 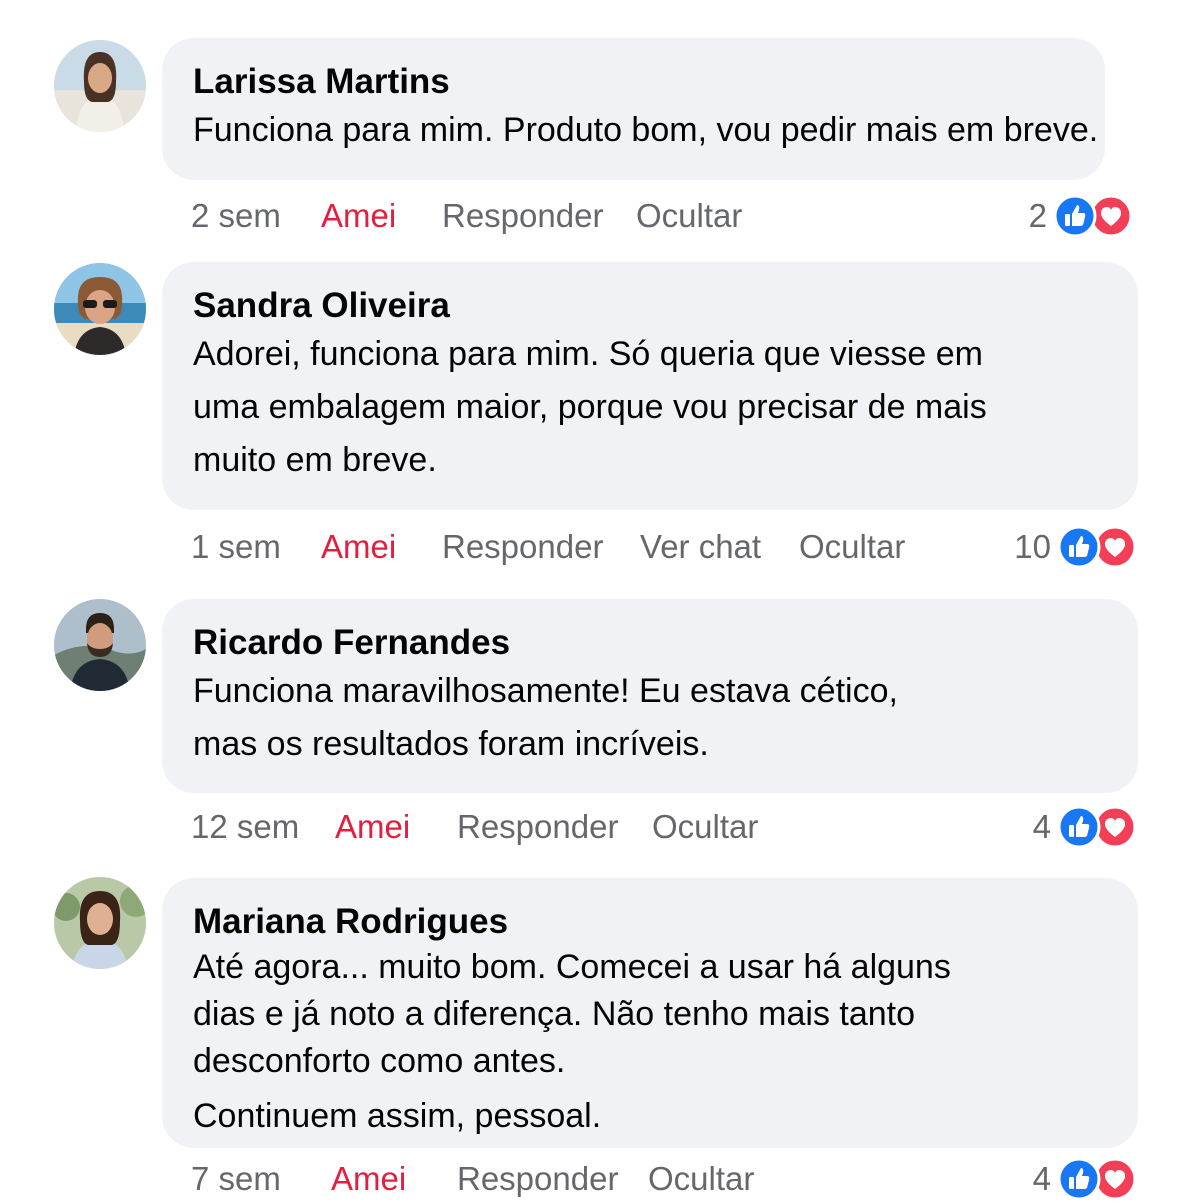 What do you see at coordinates (397, 1116) in the screenshot?
I see `comment-line: Continuem assim, pessoal.` at bounding box center [397, 1116].